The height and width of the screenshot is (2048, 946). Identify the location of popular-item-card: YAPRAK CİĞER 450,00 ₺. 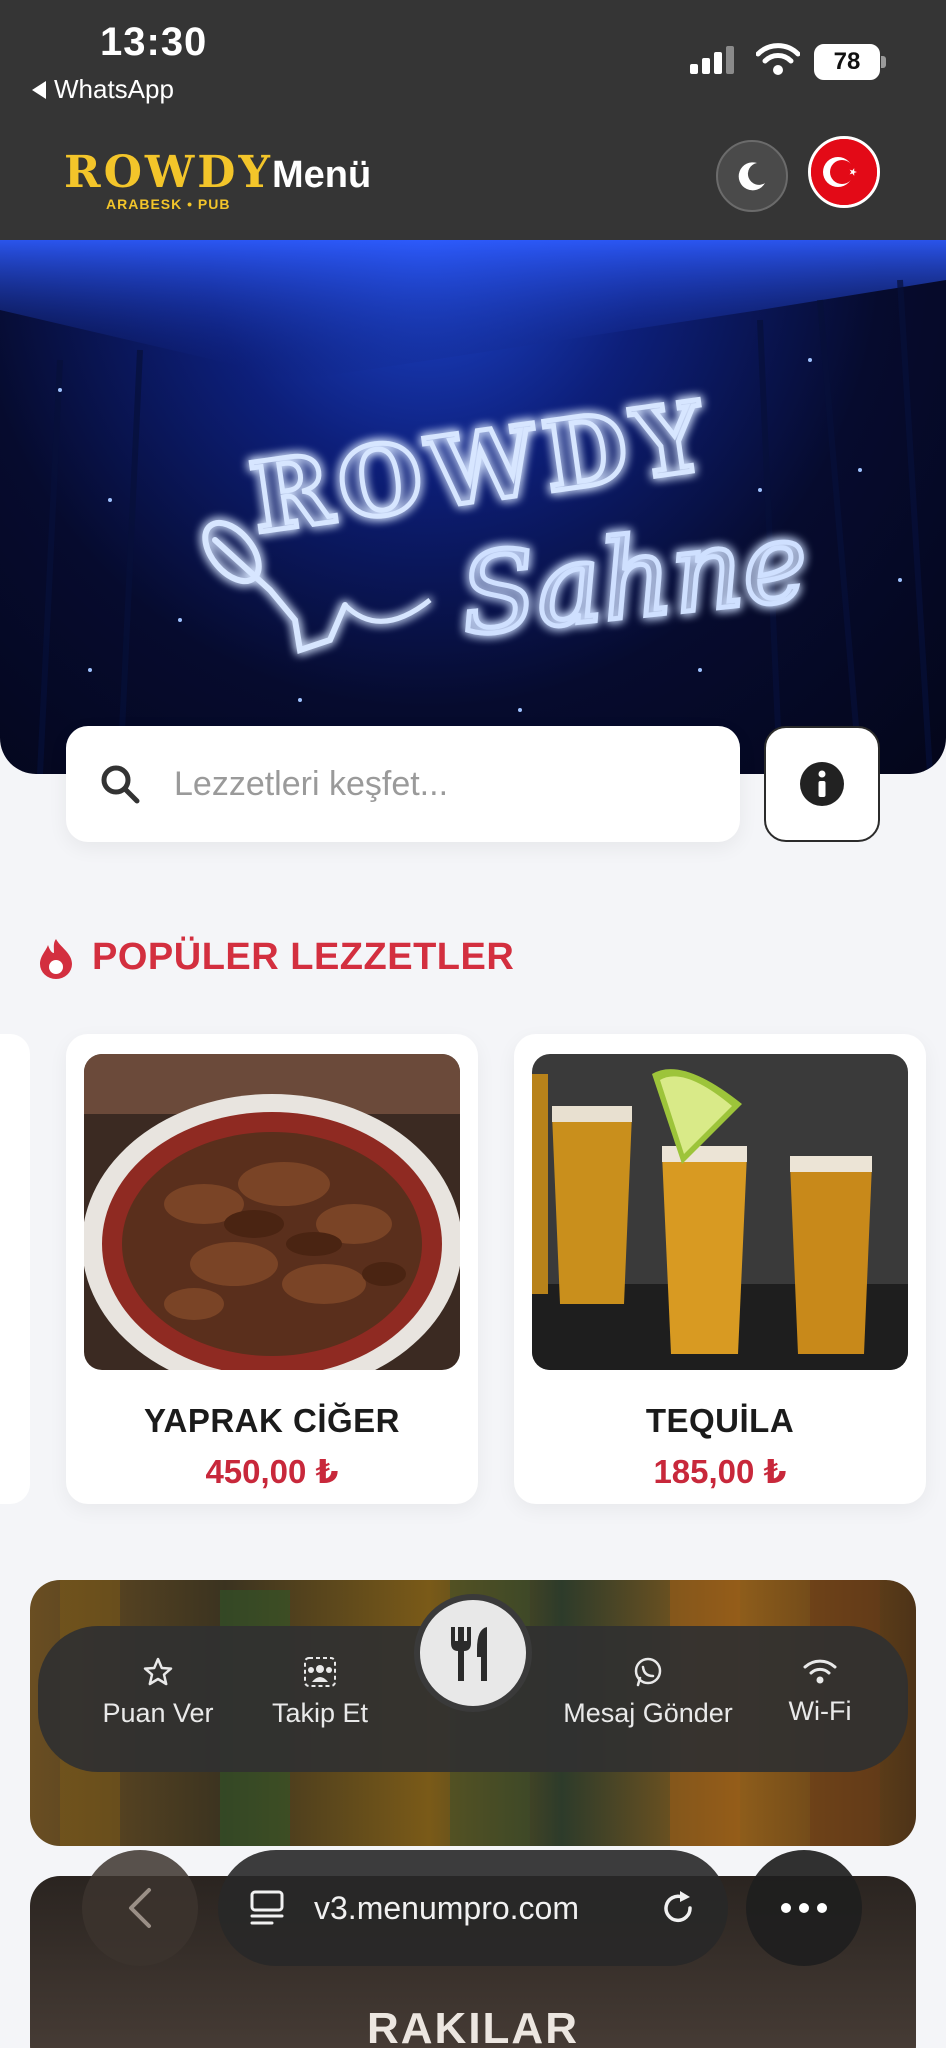
(272, 1269).